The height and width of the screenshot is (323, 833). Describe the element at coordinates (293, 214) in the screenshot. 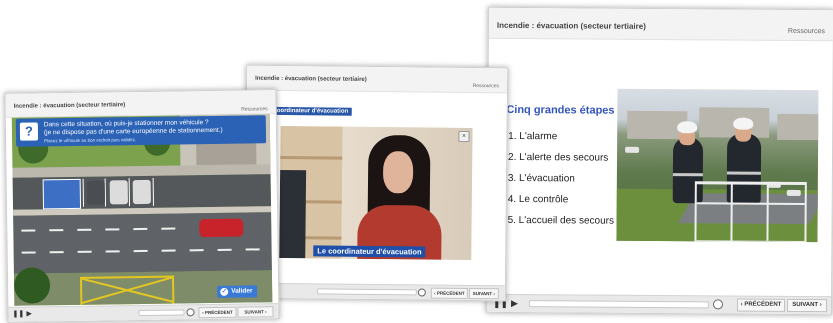

I see `video-monitor` at that location.